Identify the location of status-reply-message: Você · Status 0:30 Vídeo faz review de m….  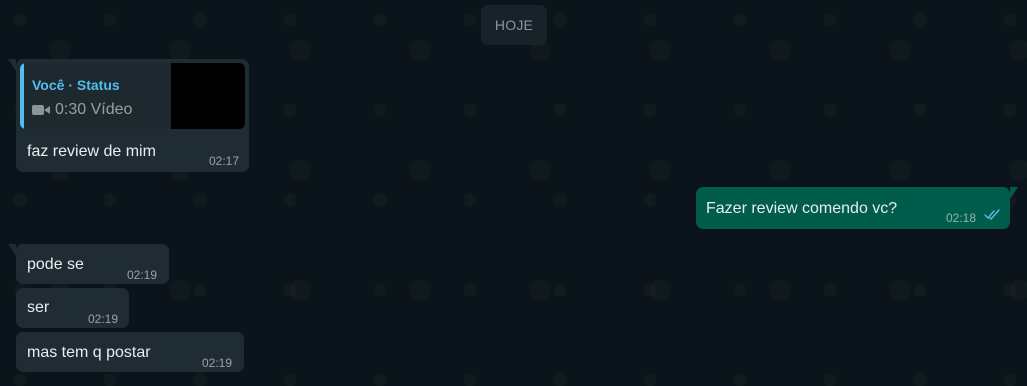
(128, 115).